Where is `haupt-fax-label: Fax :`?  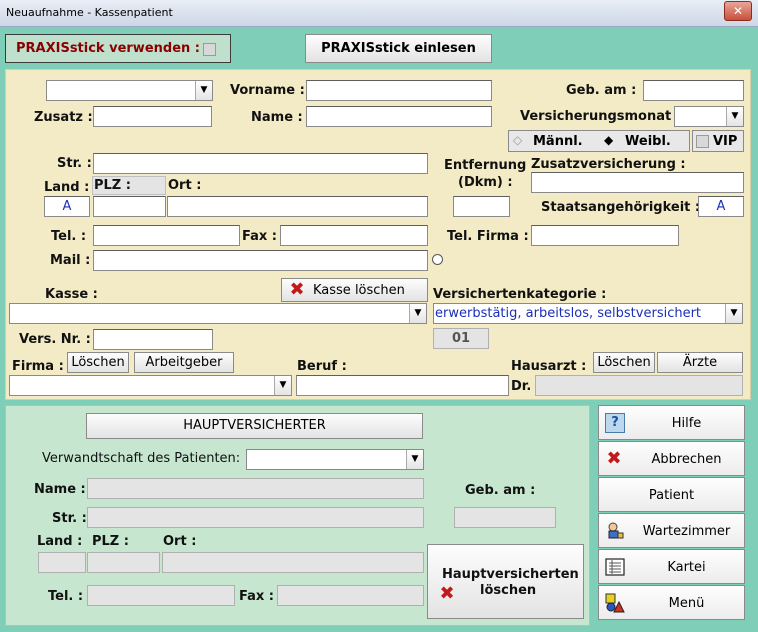 haupt-fax-label: Fax : is located at coordinates (257, 596).